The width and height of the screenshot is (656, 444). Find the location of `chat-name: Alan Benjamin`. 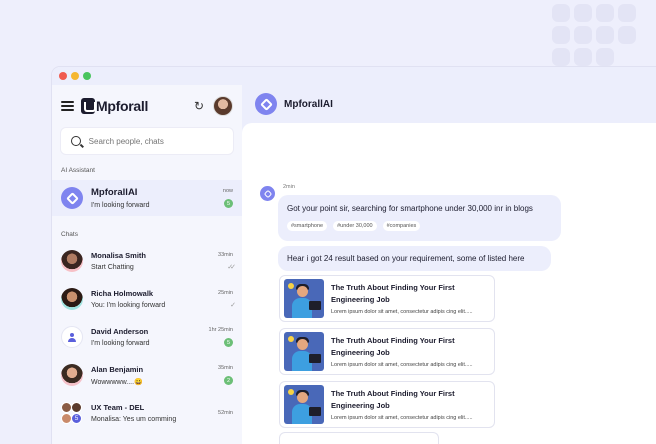

chat-name: Alan Benjamin is located at coordinates (117, 369).